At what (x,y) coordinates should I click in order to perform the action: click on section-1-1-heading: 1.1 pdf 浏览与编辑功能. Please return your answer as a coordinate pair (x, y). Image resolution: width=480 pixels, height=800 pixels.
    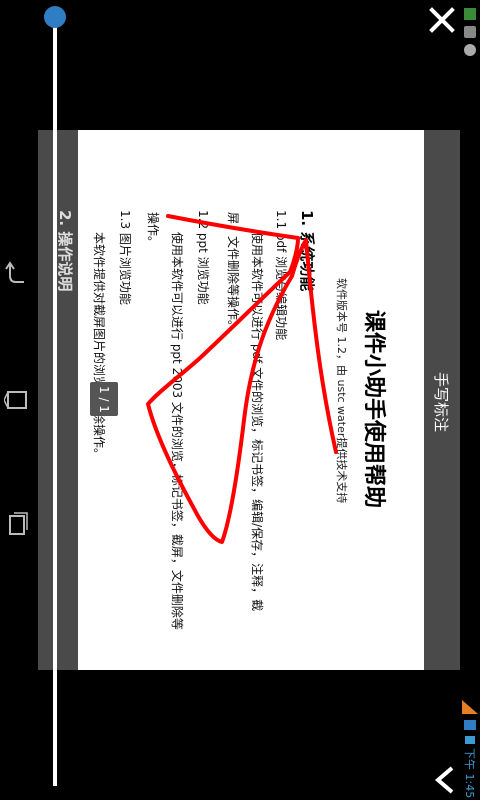
    Looking at the image, I should click on (281, 275).